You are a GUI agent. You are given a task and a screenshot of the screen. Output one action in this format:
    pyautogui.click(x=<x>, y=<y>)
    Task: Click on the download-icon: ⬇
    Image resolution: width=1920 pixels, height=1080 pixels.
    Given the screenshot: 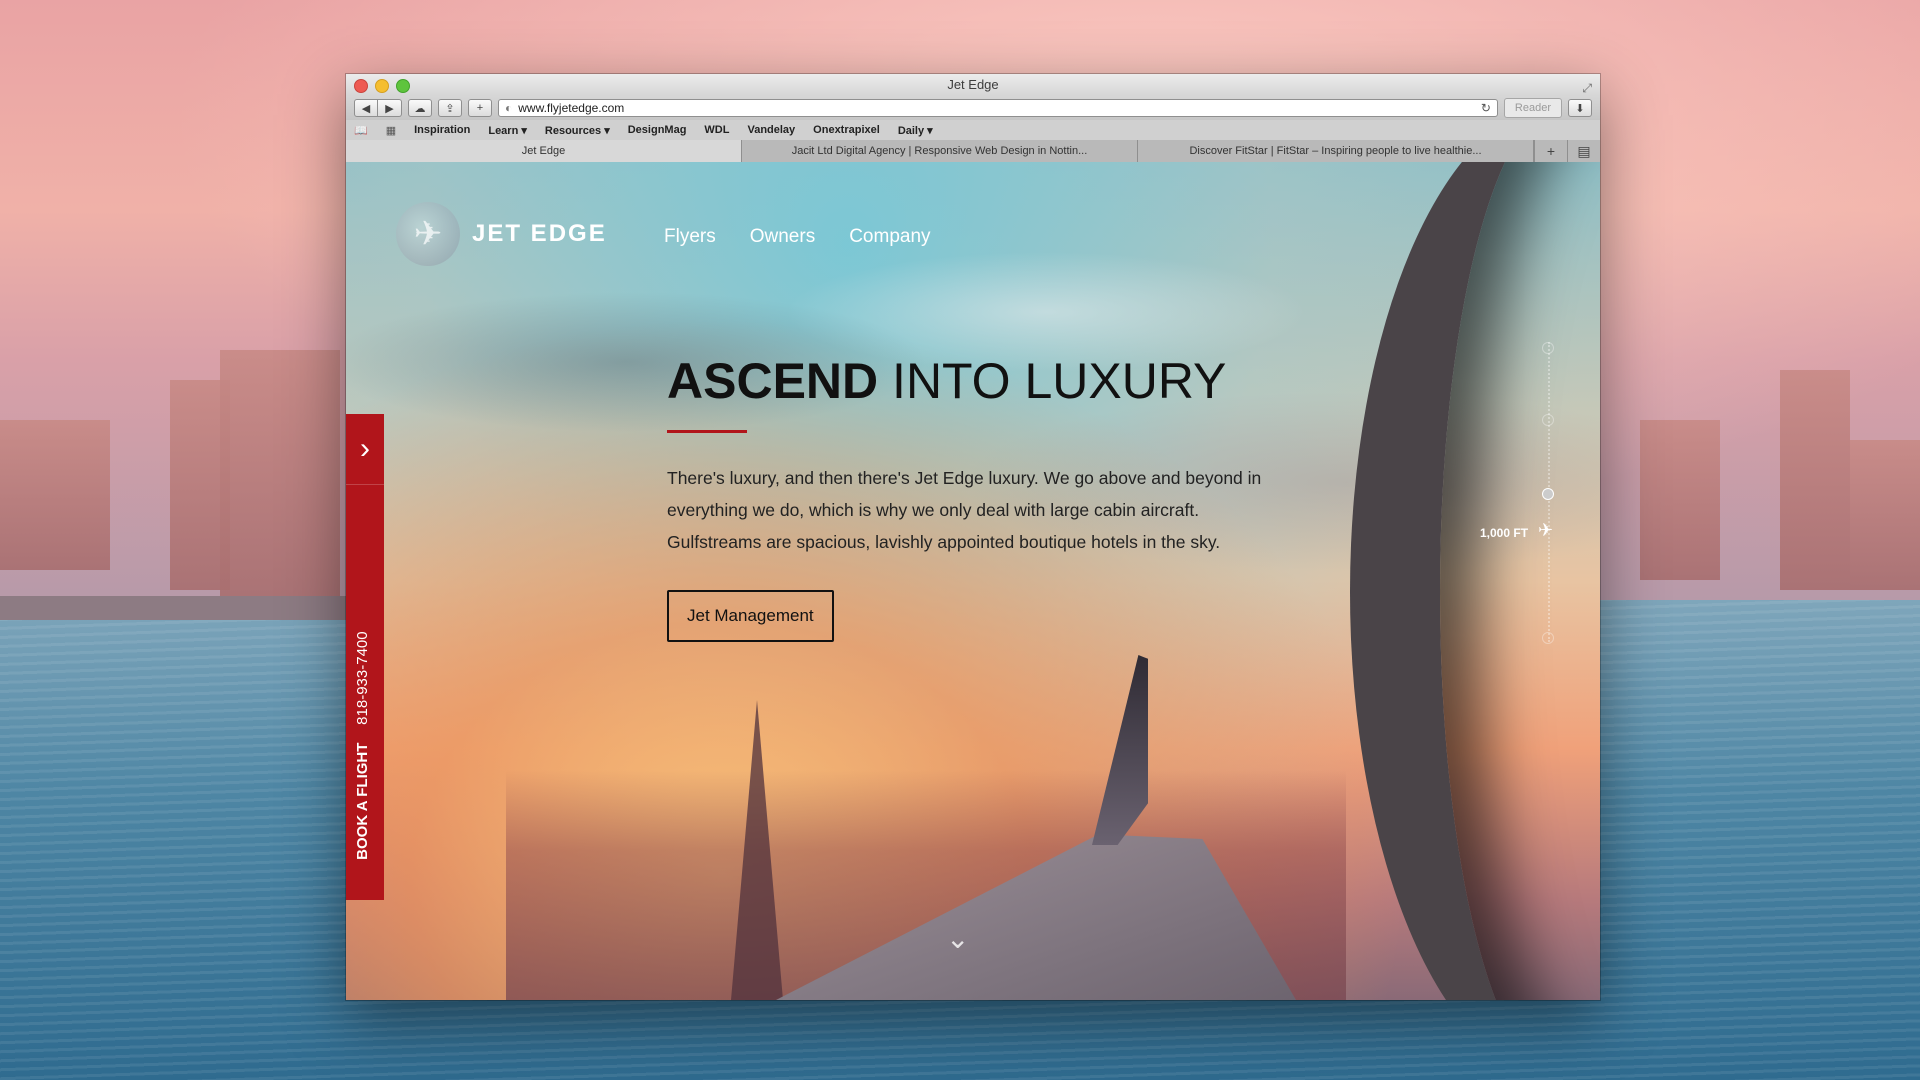 What is the action you would take?
    pyautogui.click(x=1580, y=108)
    